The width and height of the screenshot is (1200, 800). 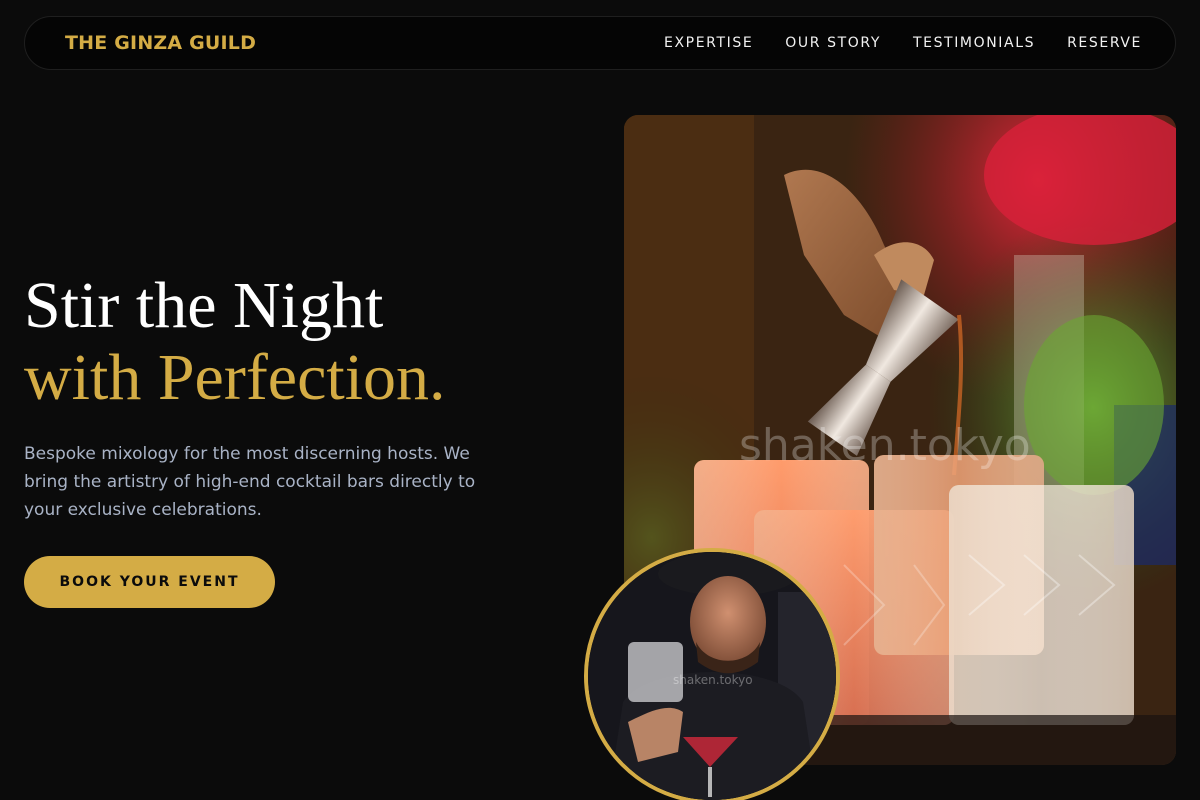 What do you see at coordinates (833, 43) in the screenshot?
I see `nav-link-our-story: OUR STORY` at bounding box center [833, 43].